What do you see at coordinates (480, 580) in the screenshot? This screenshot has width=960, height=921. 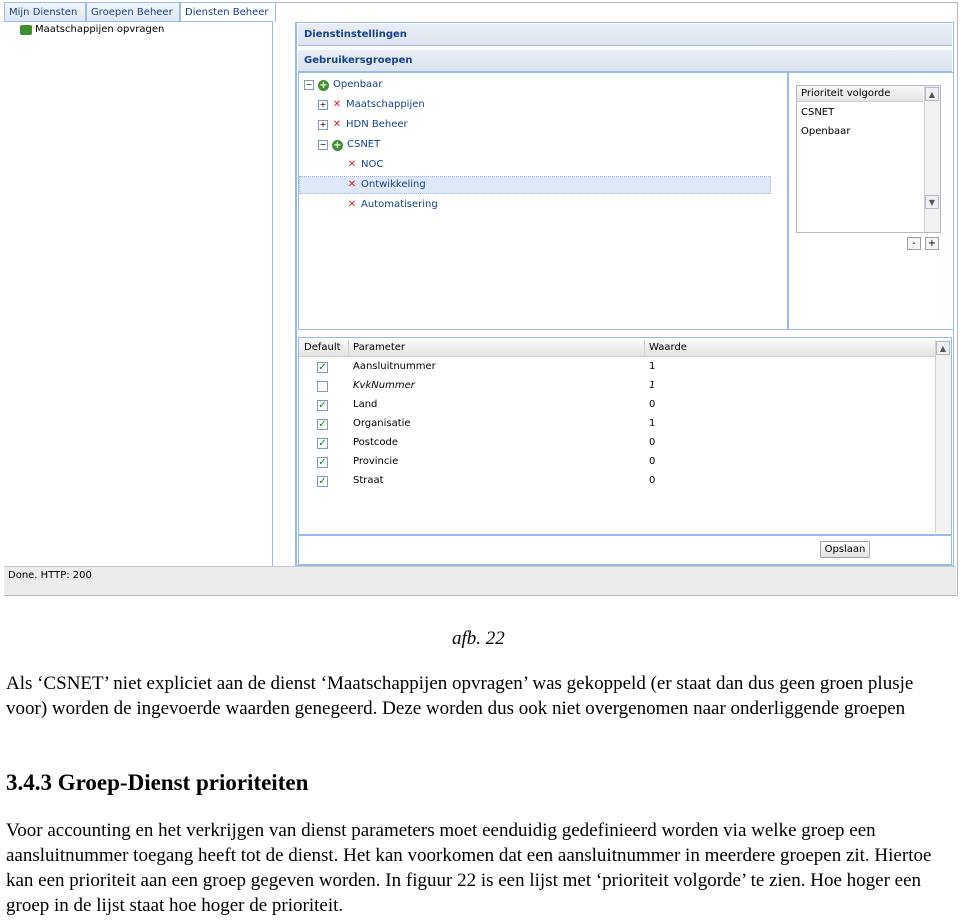 I see `status-bar` at bounding box center [480, 580].